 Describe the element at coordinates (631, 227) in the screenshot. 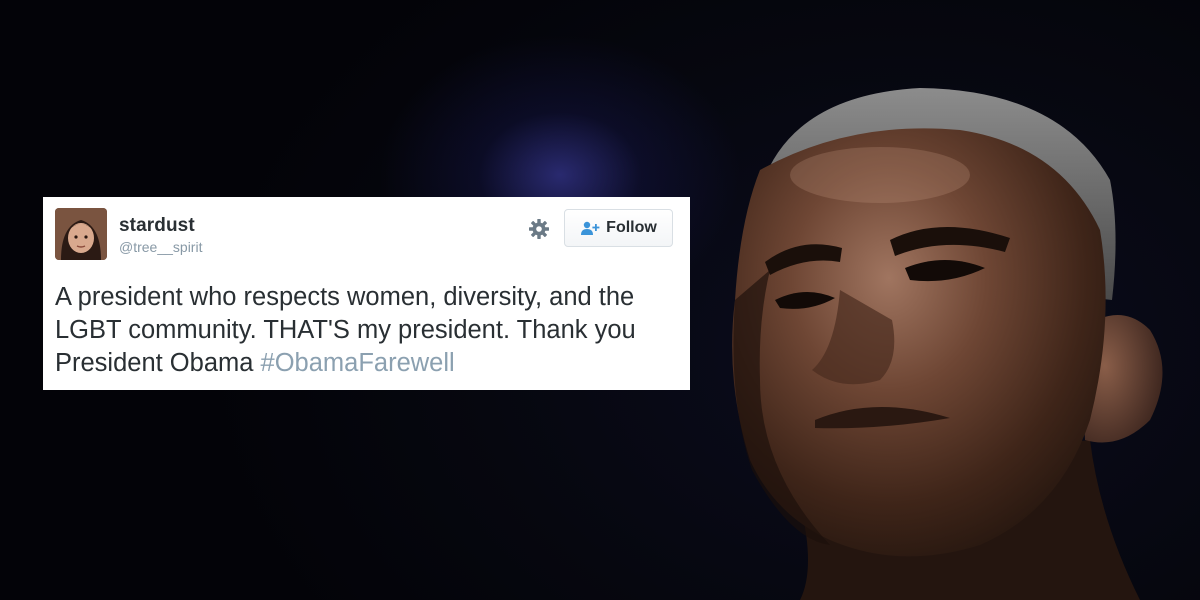

I see `follow-label: Follow` at that location.